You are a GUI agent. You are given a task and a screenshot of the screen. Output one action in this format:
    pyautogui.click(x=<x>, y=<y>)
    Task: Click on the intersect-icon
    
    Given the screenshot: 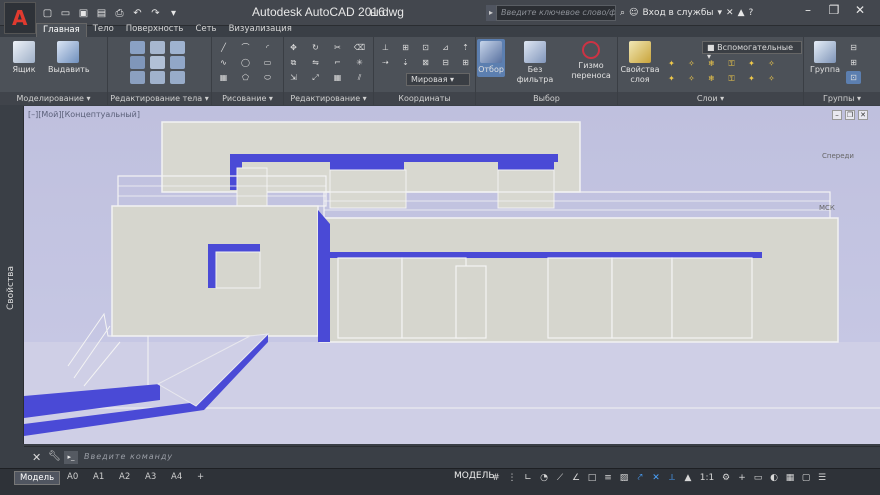 What is the action you would take?
    pyautogui.click(x=137, y=77)
    